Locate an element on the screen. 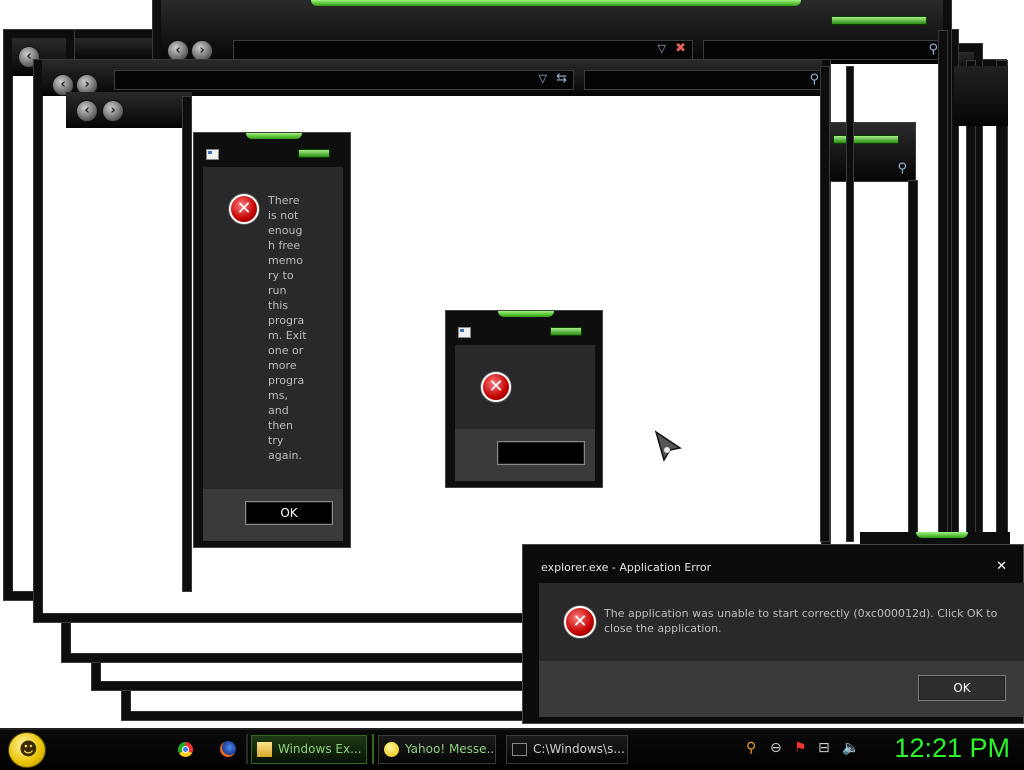 The image size is (1024, 770). smiley-icon: ☻ is located at coordinates (28, 749).